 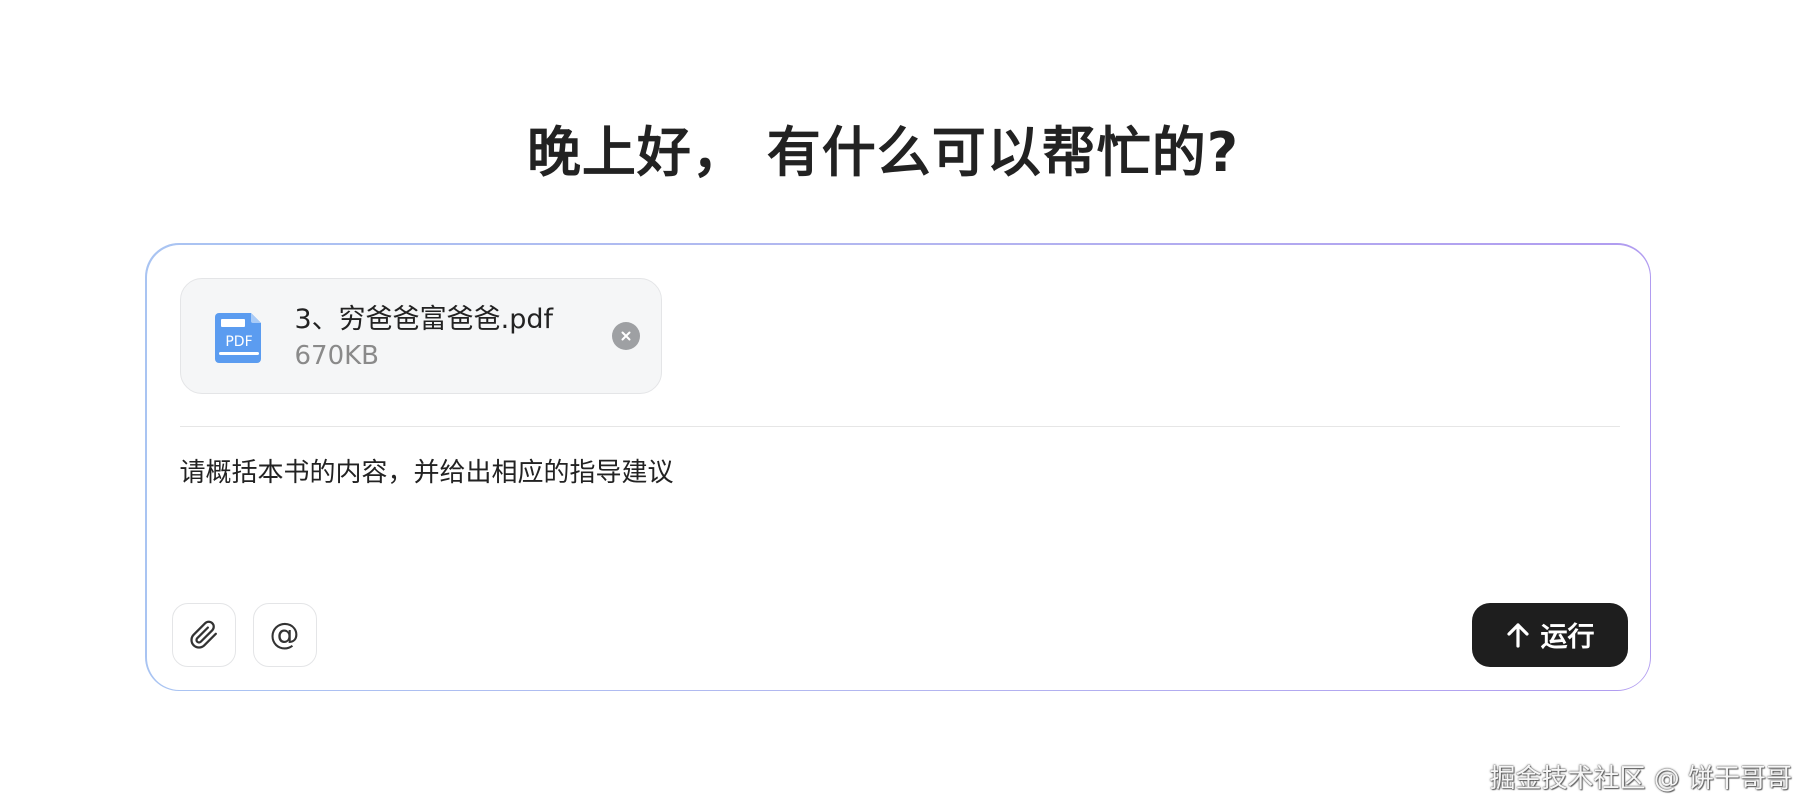 I want to click on mention-button: @, so click(x=284, y=634).